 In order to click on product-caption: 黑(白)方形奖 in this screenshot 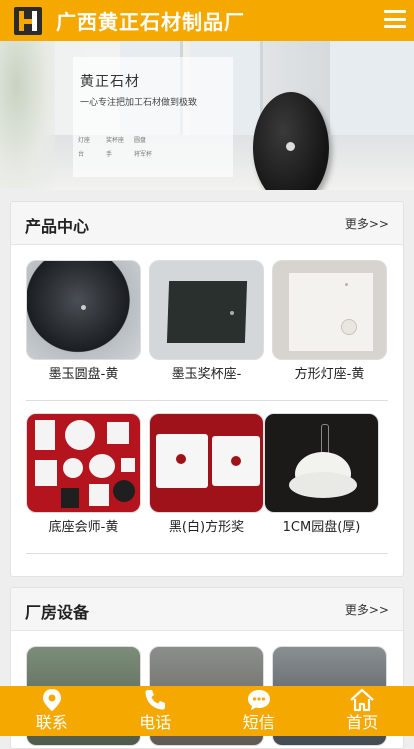, I will do `click(206, 528)`.